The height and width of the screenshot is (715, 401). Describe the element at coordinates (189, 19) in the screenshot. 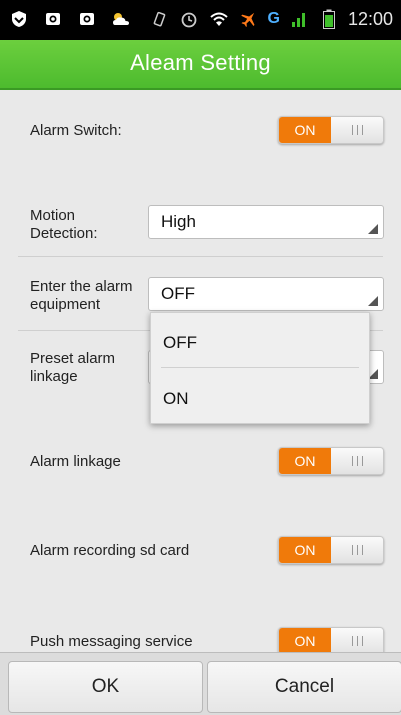

I see `alarm-clock-icon` at that location.